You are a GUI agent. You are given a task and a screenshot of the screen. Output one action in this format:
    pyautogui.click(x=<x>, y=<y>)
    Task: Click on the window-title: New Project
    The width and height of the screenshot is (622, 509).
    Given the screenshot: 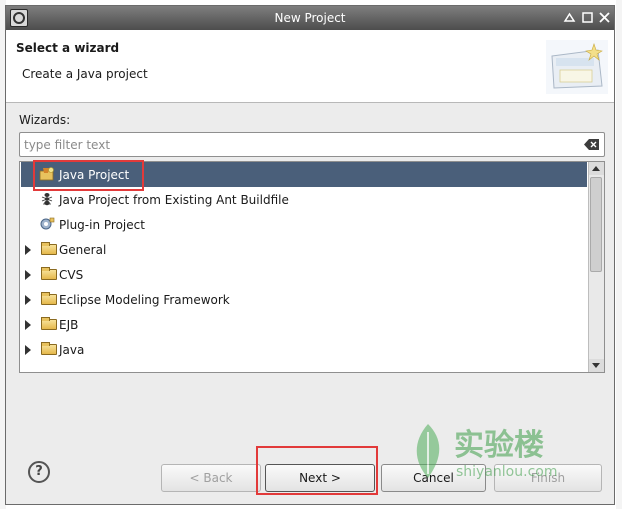 What is the action you would take?
    pyautogui.click(x=310, y=18)
    